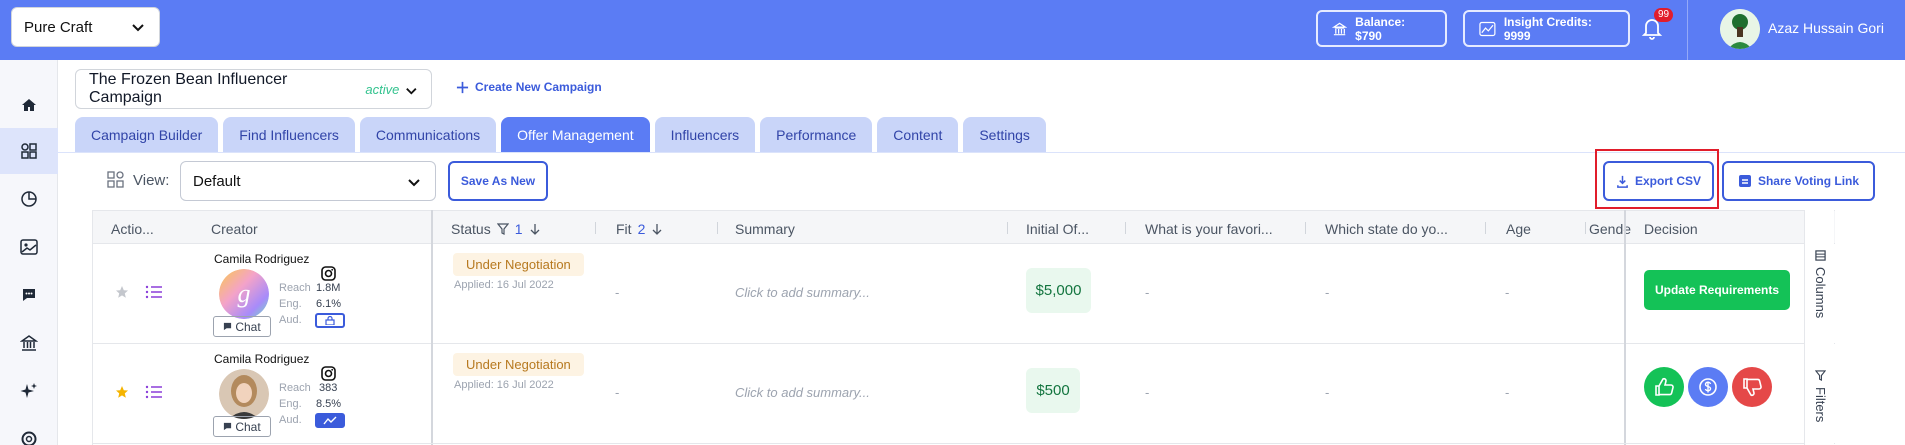 Image resolution: width=1905 pixels, height=445 pixels. I want to click on initial-offer-amount: $5,000, so click(1058, 290).